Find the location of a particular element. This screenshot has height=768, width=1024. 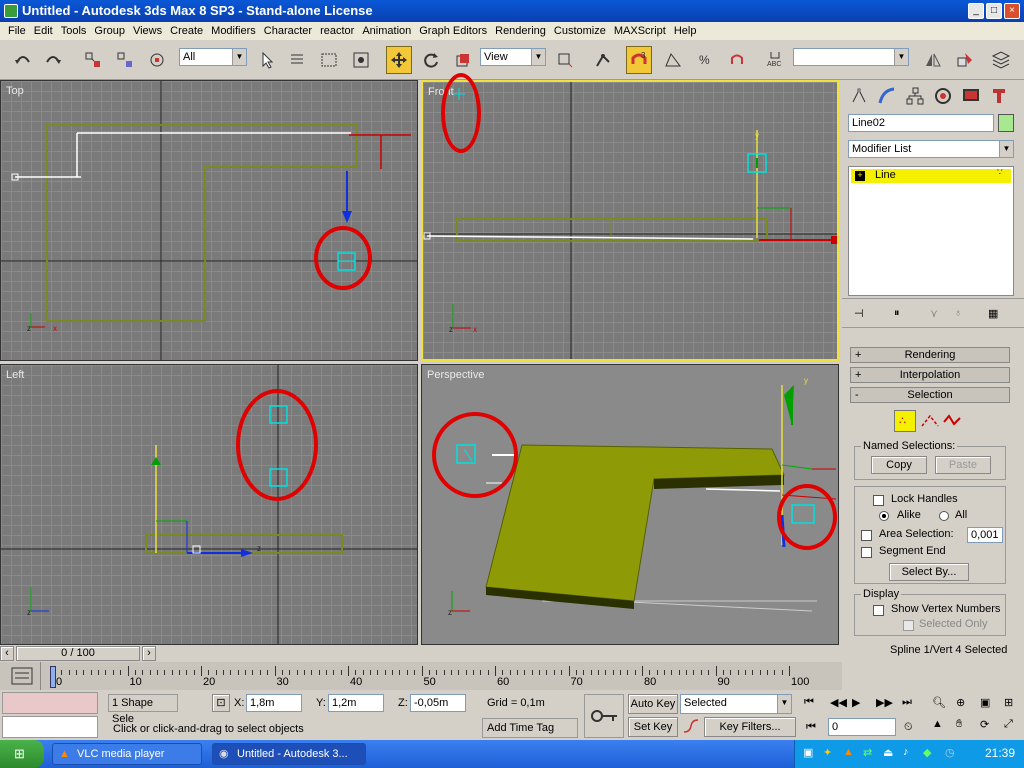

display-tab-icon is located at coordinates (971, 96).